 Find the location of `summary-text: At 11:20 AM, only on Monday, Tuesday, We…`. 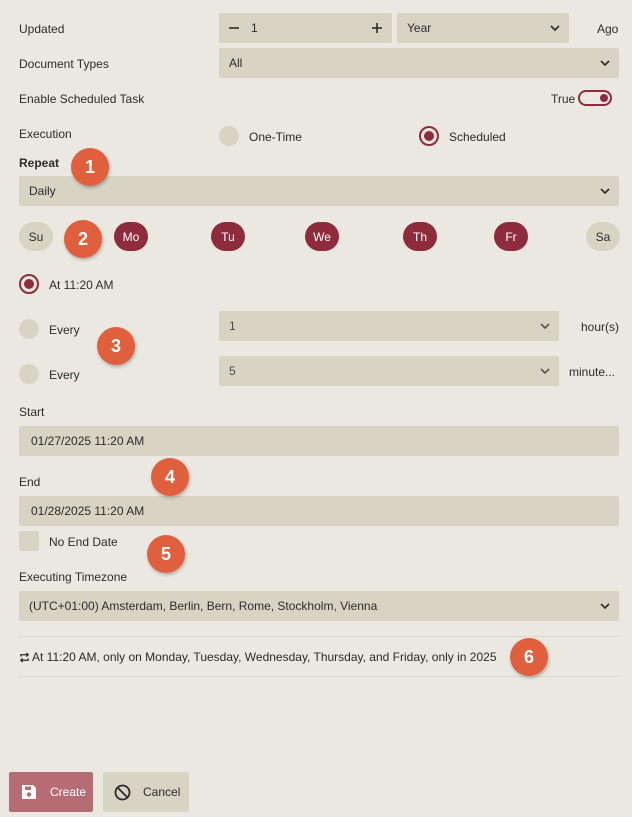

summary-text: At 11:20 AM, only on Monday, Tuesday, We… is located at coordinates (264, 657).